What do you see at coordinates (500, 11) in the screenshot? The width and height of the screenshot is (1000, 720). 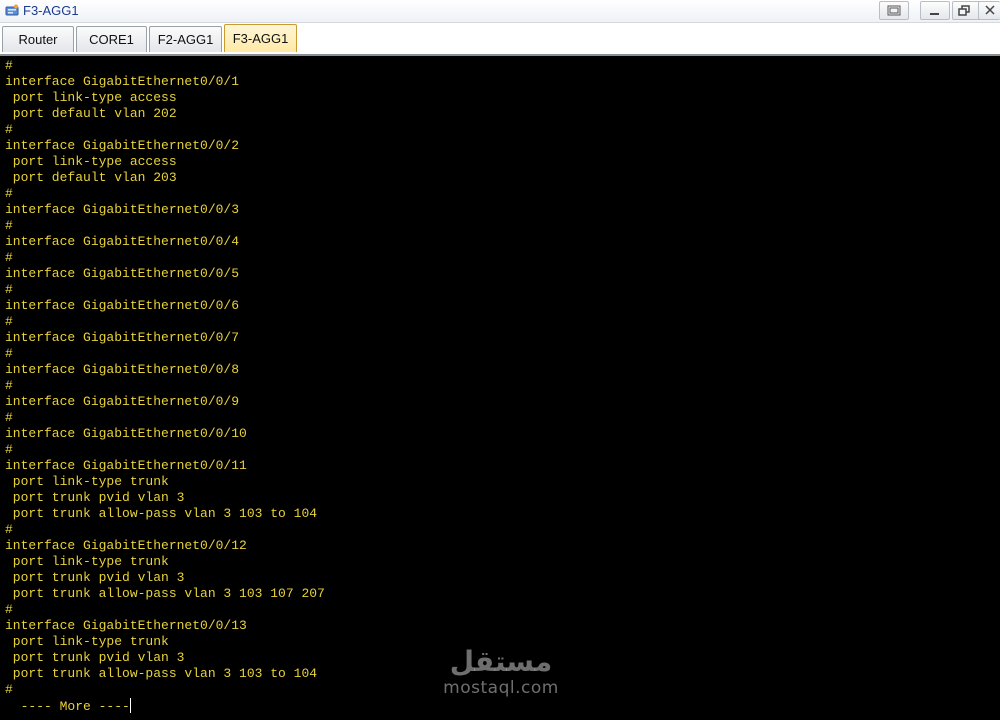 I see `title-bar: F3-AGG1` at bounding box center [500, 11].